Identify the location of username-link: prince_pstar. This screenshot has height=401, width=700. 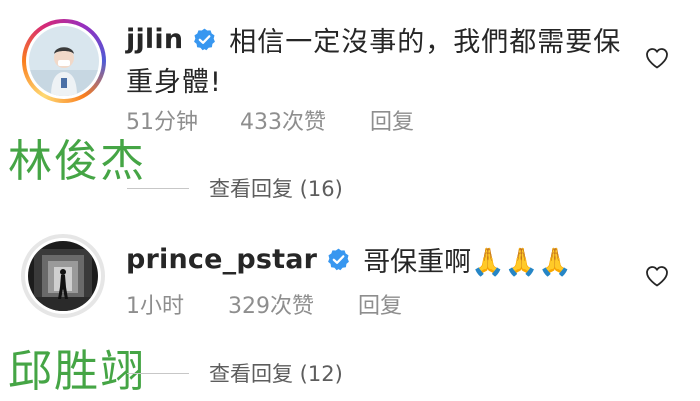
(221, 259).